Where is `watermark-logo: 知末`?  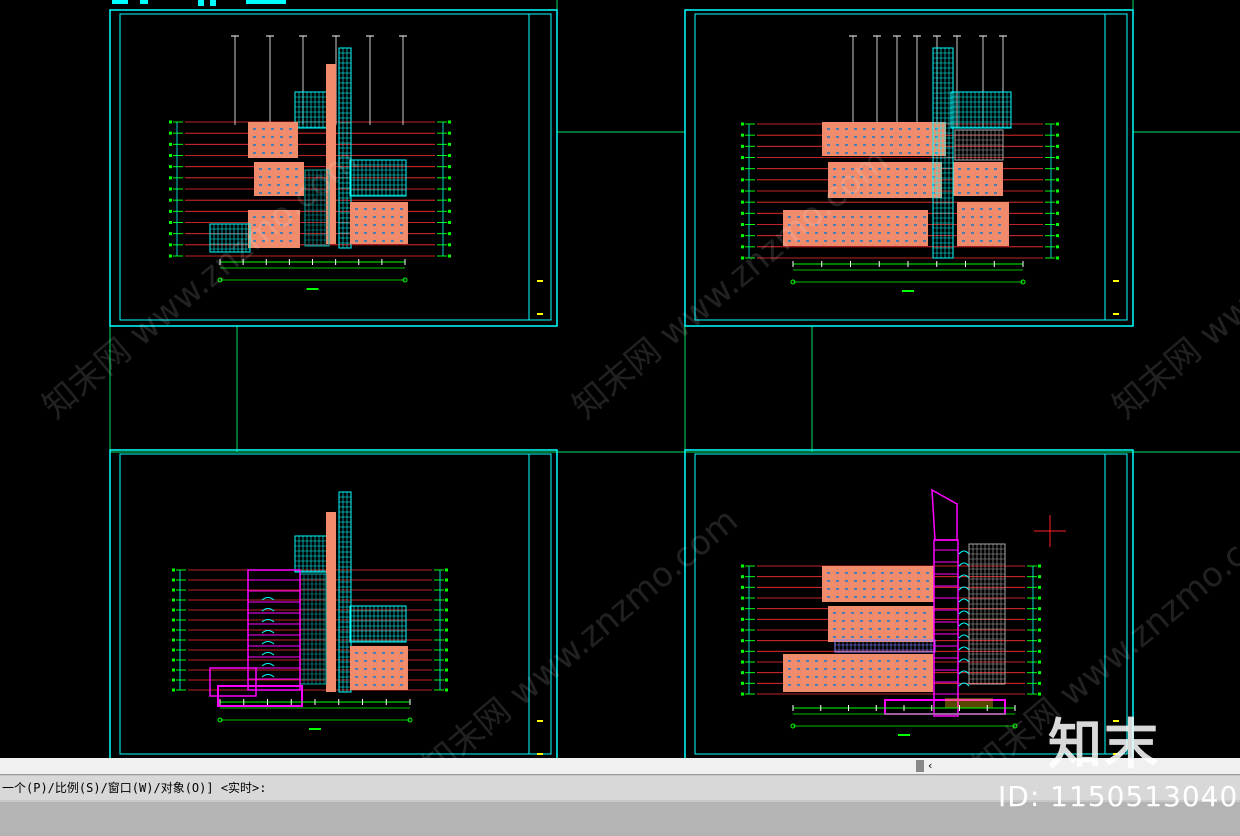 watermark-logo: 知末 is located at coordinates (1104, 744).